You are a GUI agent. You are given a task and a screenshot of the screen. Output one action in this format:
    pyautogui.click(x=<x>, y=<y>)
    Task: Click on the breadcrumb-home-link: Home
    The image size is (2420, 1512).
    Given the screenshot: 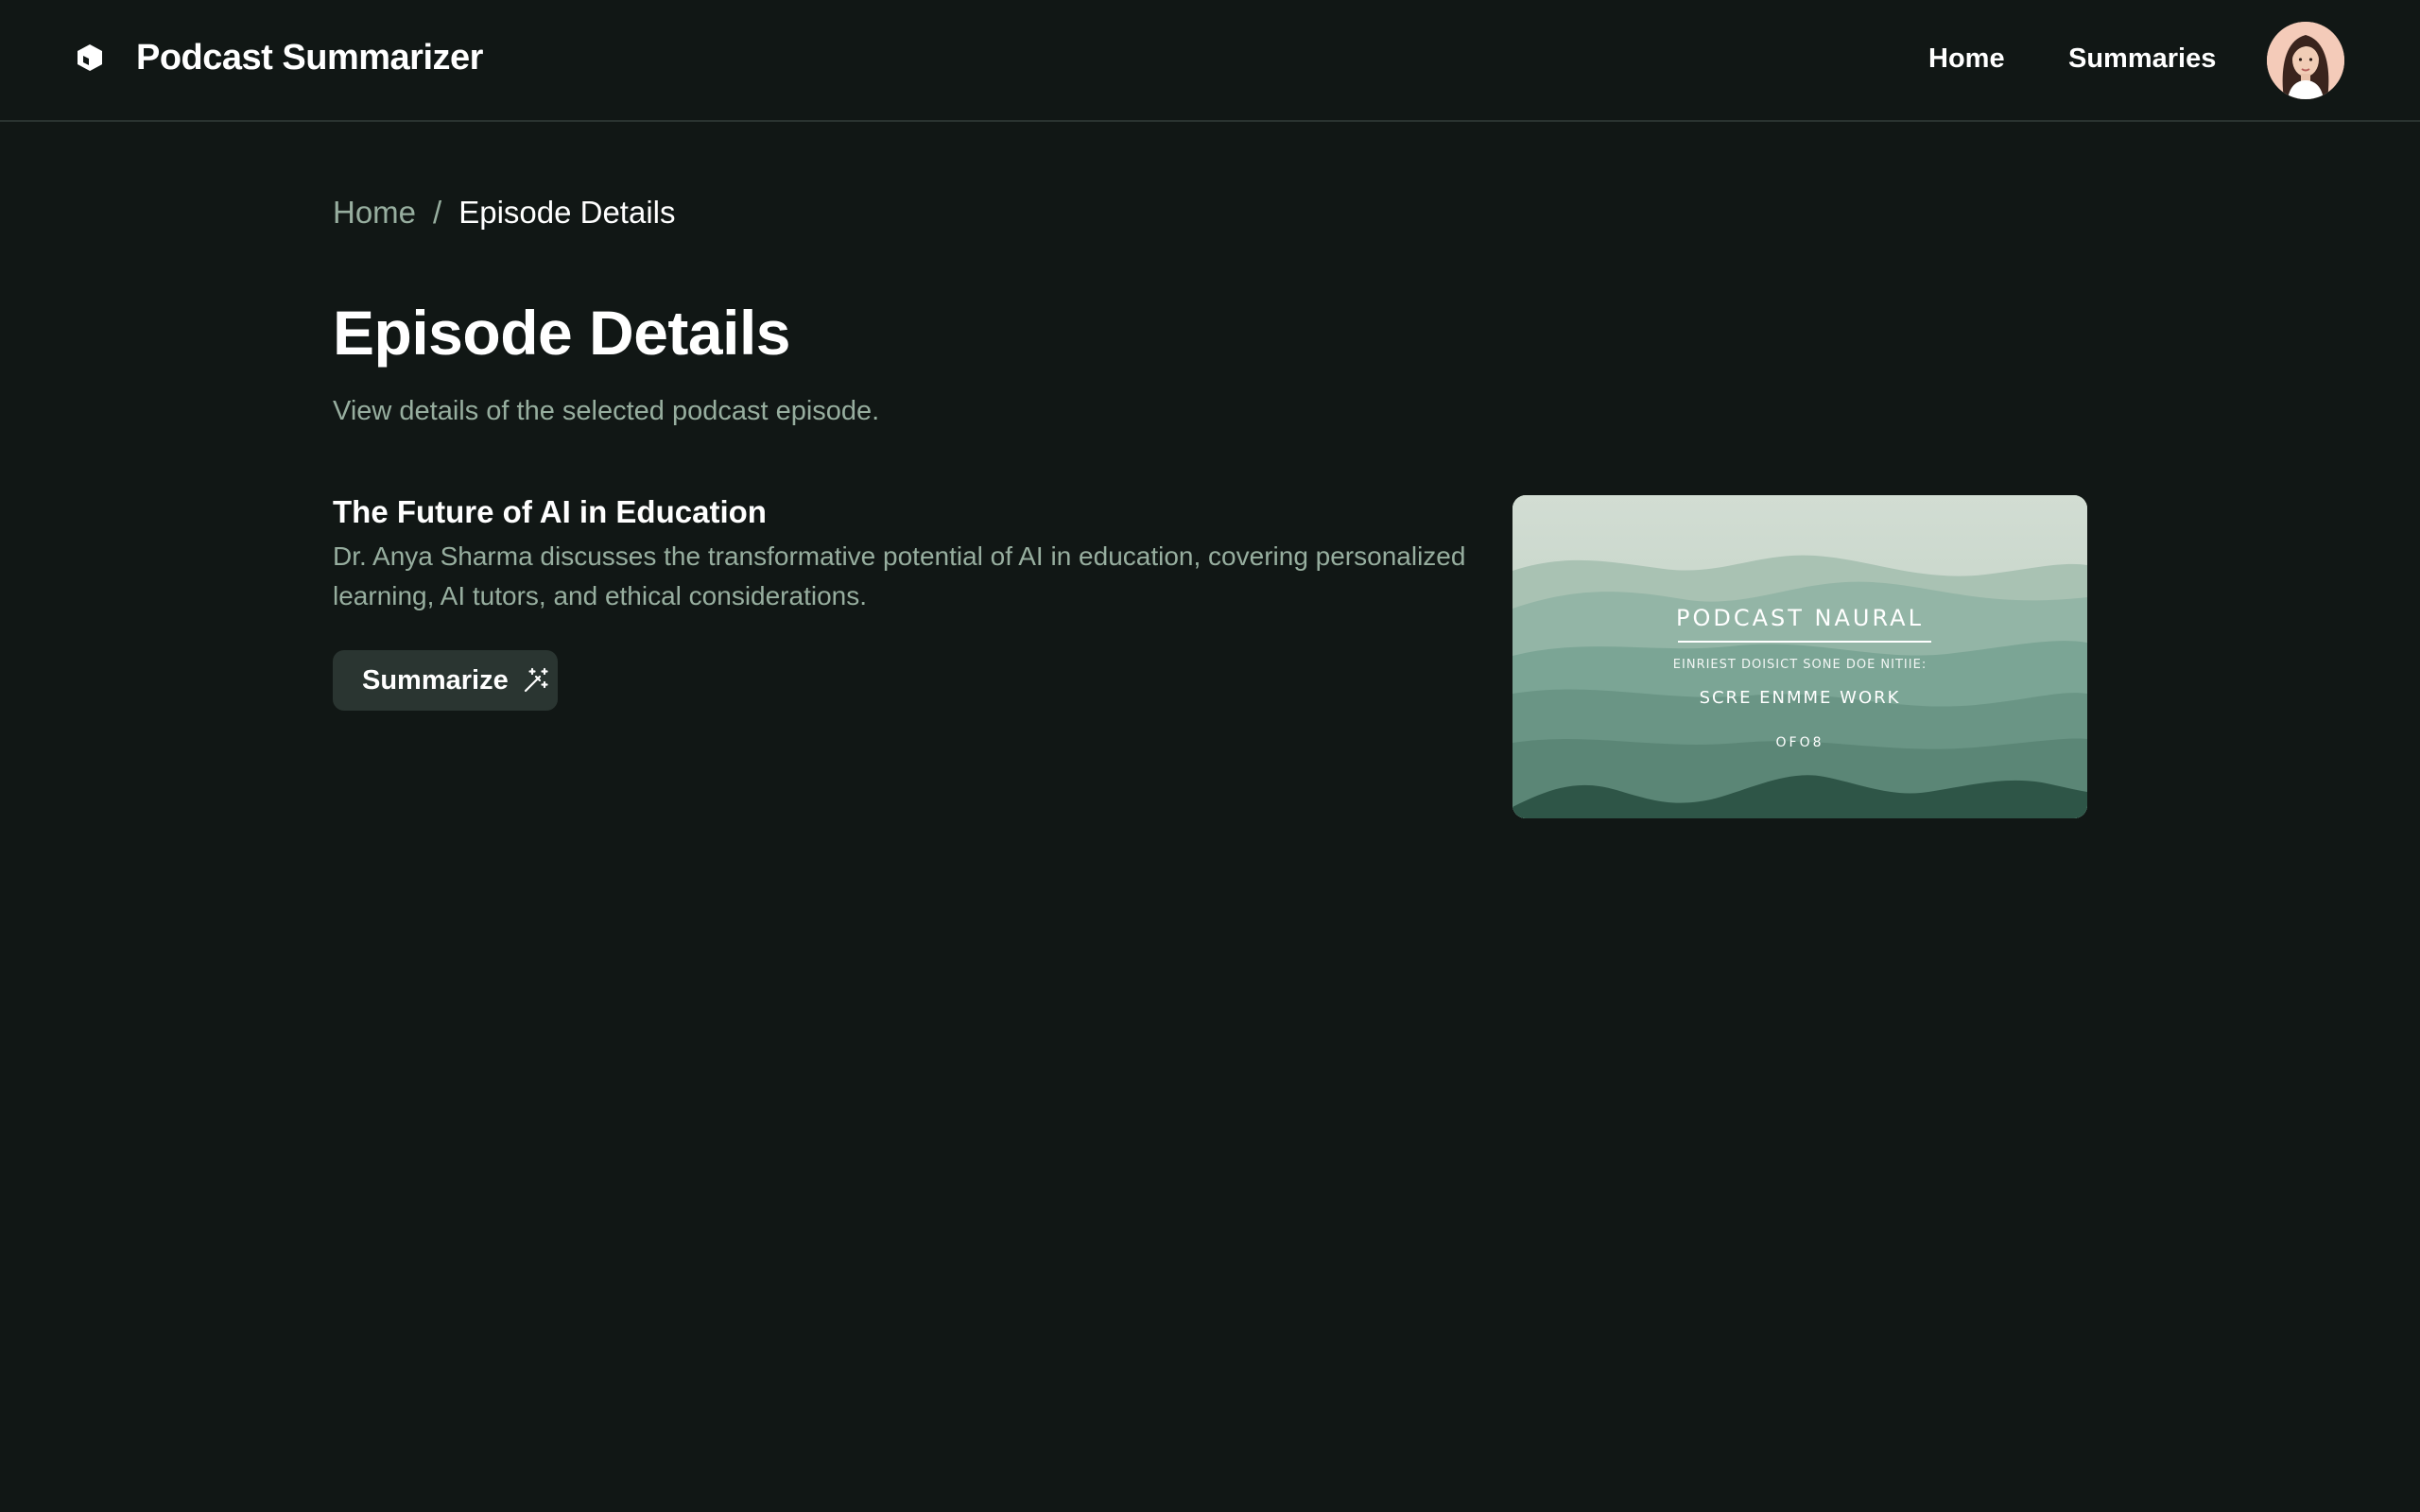 What is the action you would take?
    pyautogui.click(x=375, y=212)
    